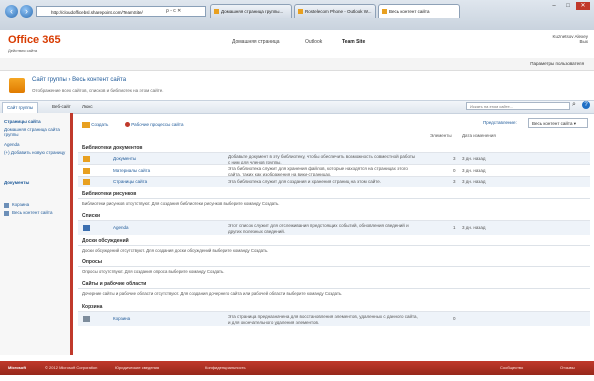 Image resolution: width=594 pixels, height=381 pixels. What do you see at coordinates (574, 105) in the screenshot?
I see `search-icon: ⌕` at bounding box center [574, 105].